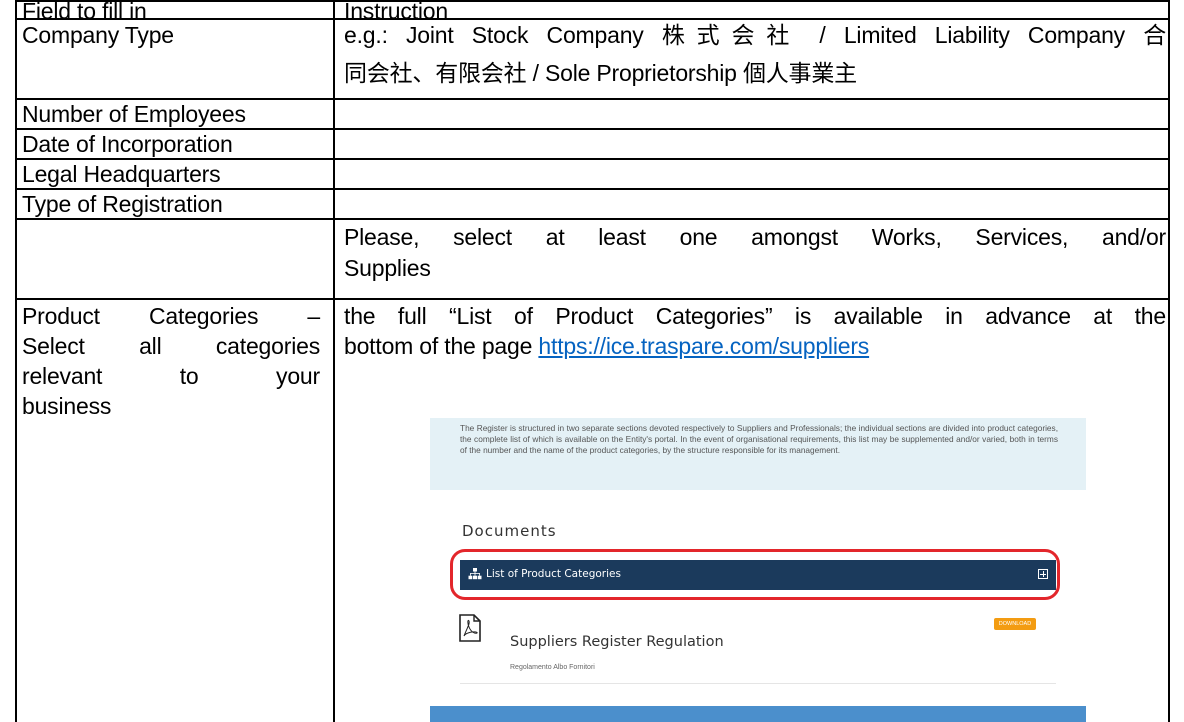 This screenshot has height=722, width=1184. Describe the element at coordinates (552, 667) in the screenshot. I see `document-subtitle: Regolamento Albo Fornitori` at that location.